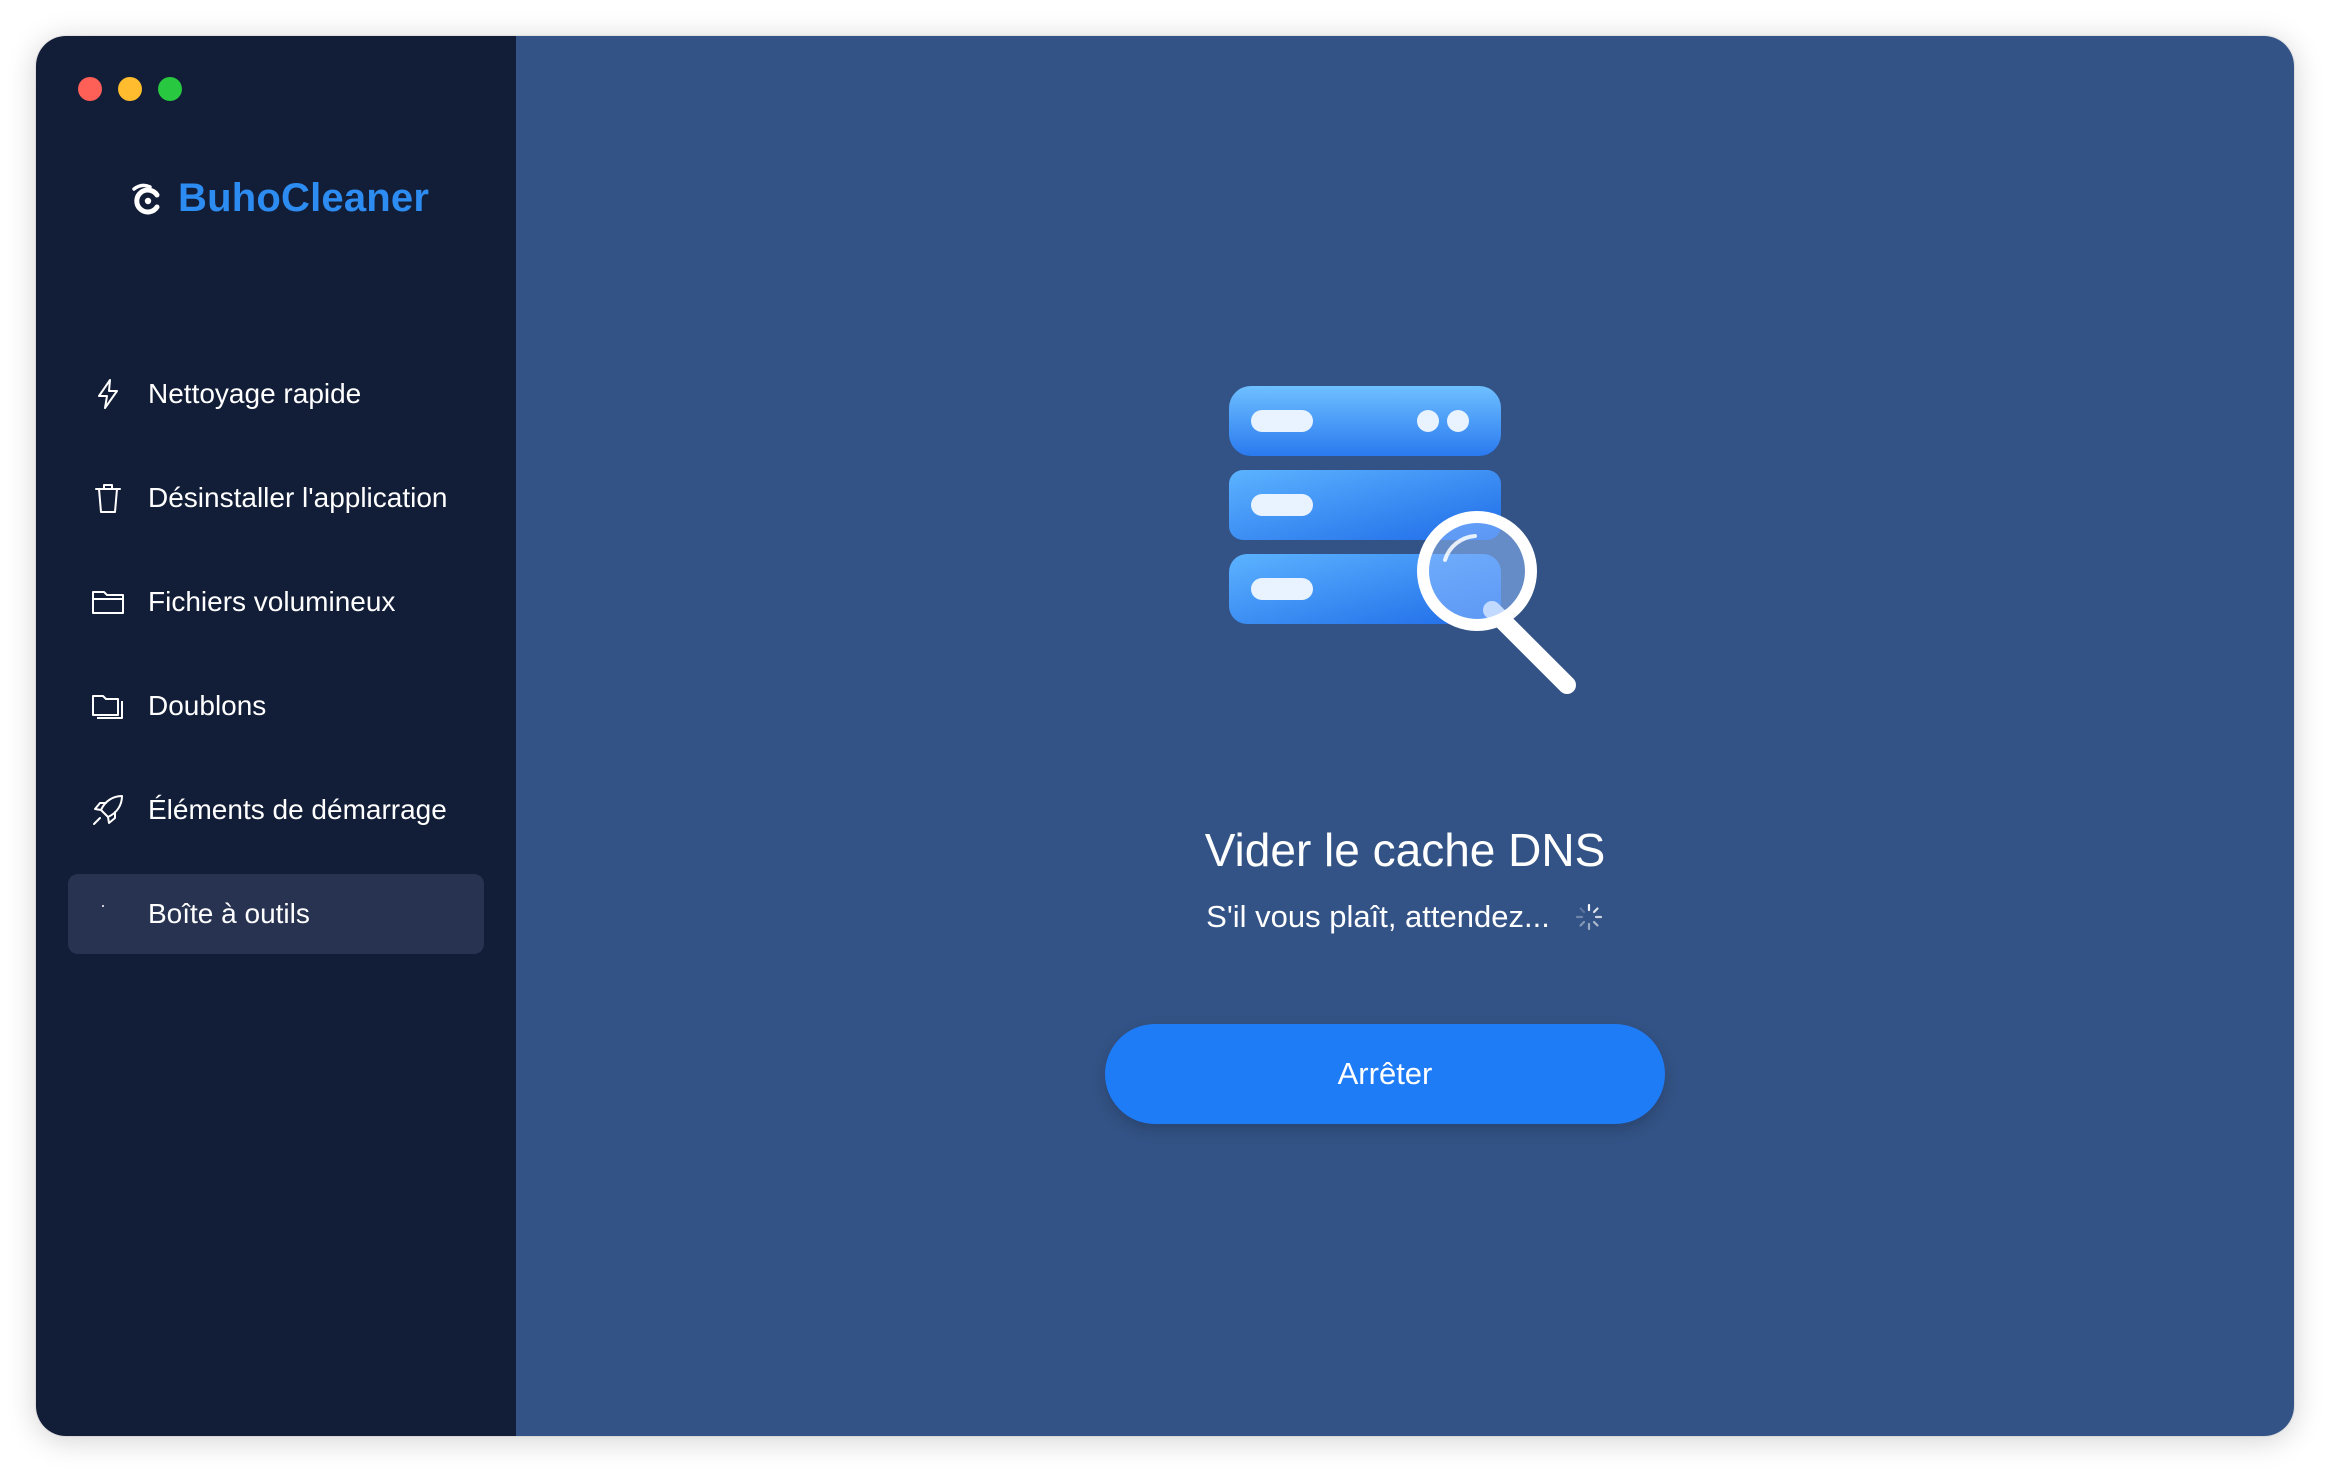 Image resolution: width=2330 pixels, height=1472 pixels. I want to click on maximize-window-button, so click(170, 89).